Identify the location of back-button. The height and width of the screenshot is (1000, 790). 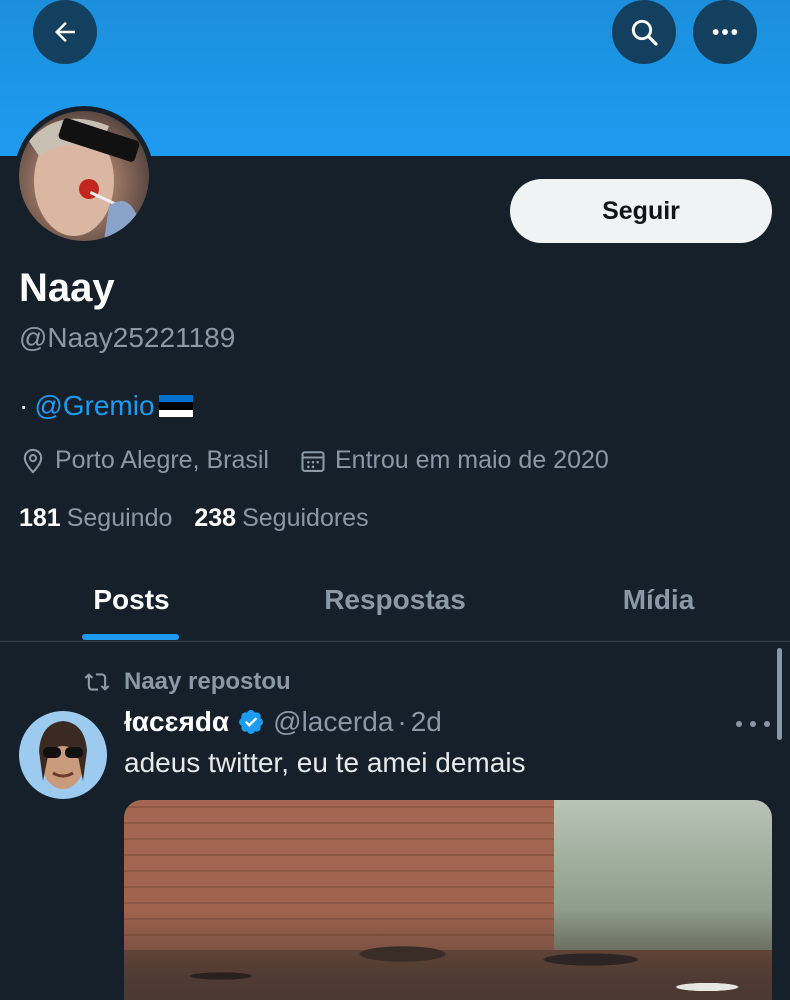
(65, 32).